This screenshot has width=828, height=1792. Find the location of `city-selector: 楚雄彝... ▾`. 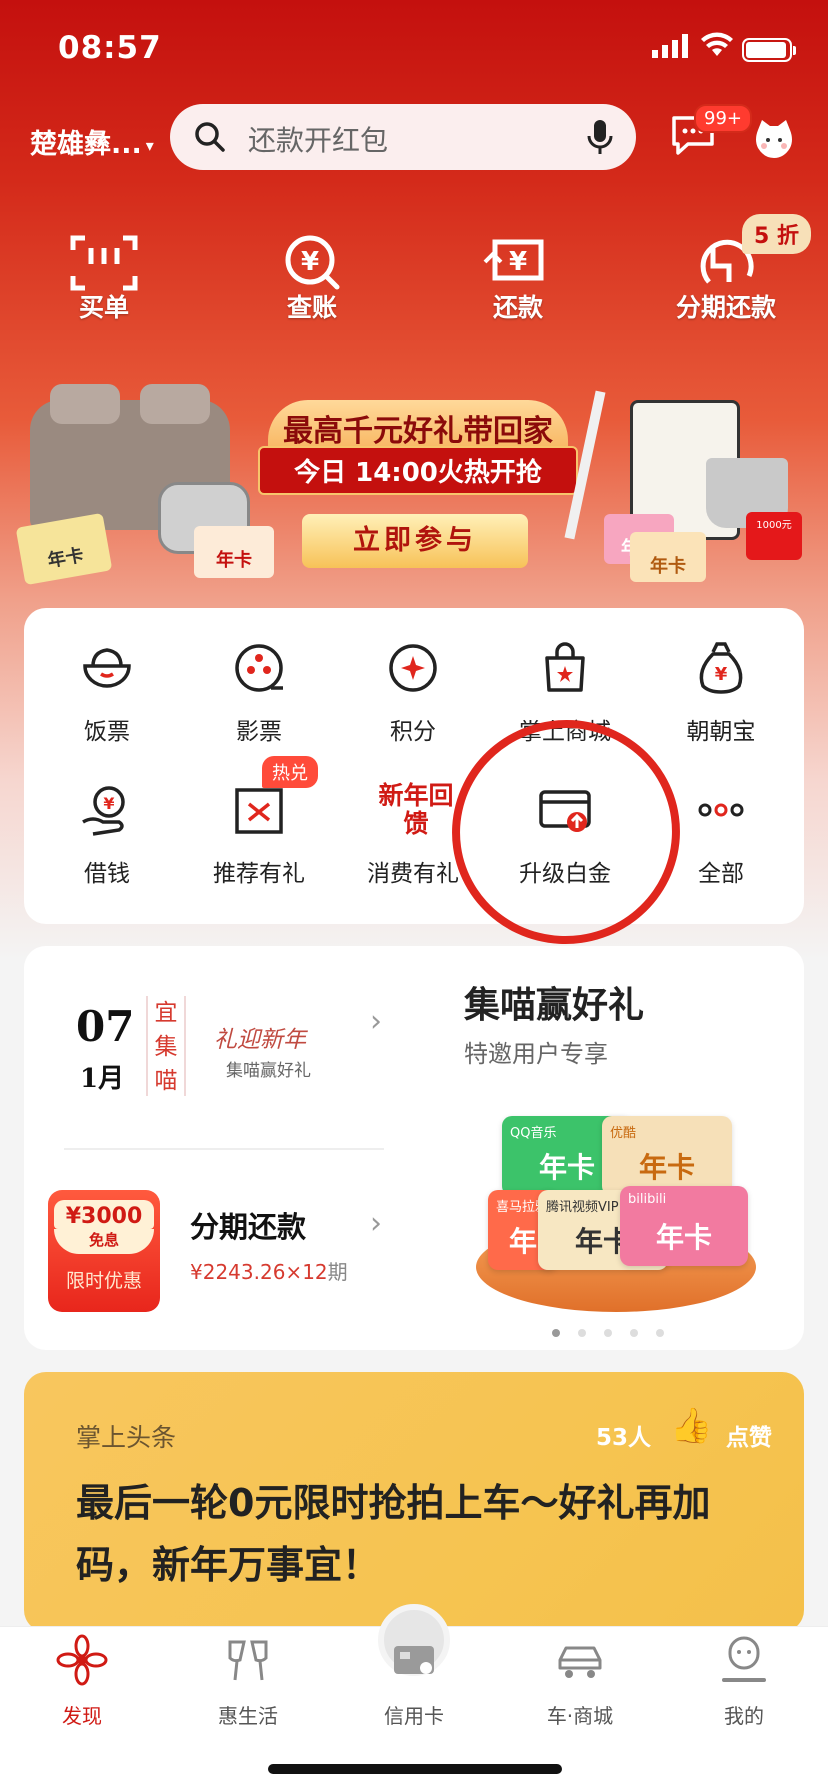

city-selector: 楚雄彝... ▾ is located at coordinates (92, 141).